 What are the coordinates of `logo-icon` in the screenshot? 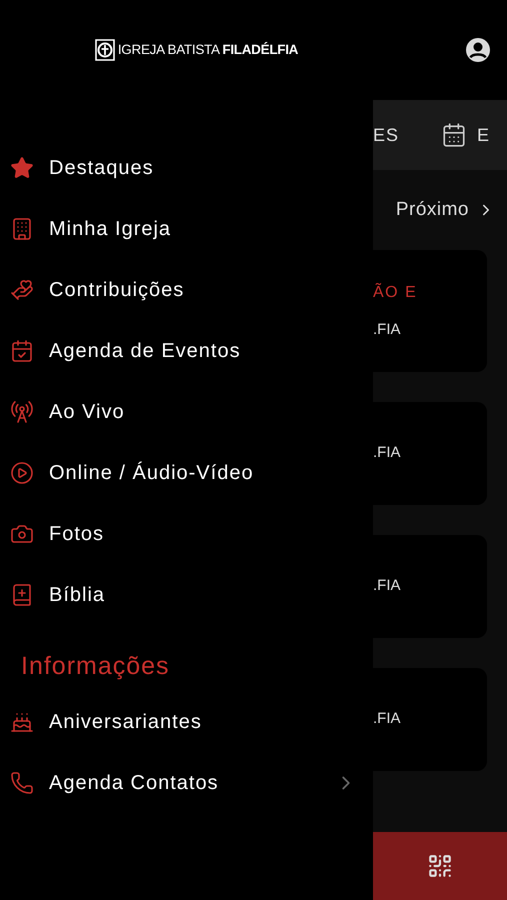 It's located at (104, 50).